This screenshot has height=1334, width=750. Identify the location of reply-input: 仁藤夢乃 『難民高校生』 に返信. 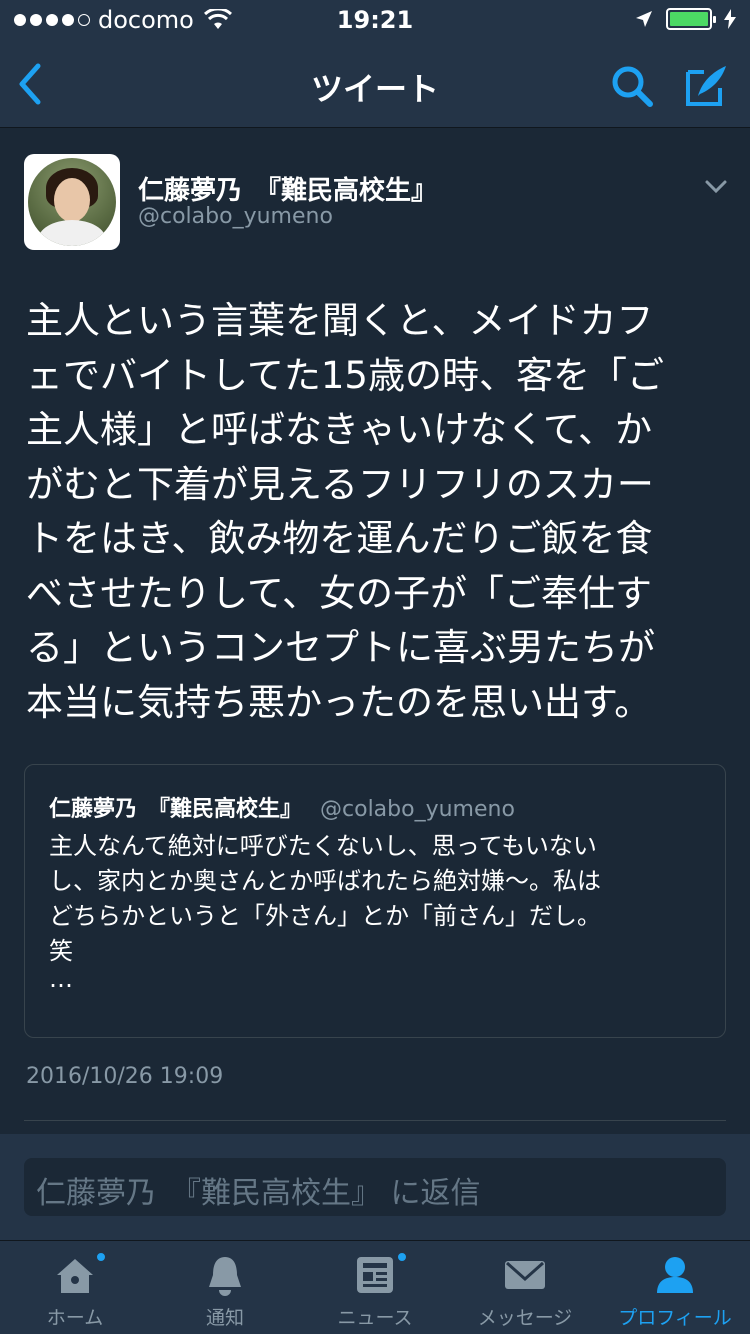
(375, 1187).